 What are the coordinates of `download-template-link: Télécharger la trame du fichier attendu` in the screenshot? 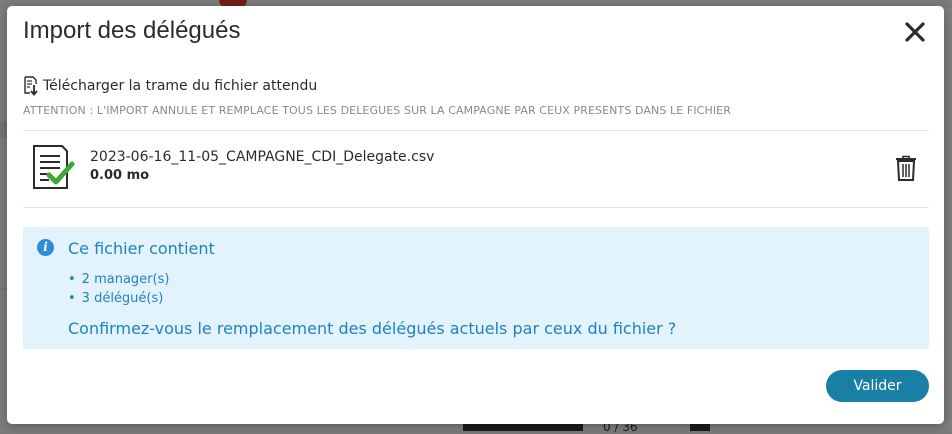 It's located at (170, 86).